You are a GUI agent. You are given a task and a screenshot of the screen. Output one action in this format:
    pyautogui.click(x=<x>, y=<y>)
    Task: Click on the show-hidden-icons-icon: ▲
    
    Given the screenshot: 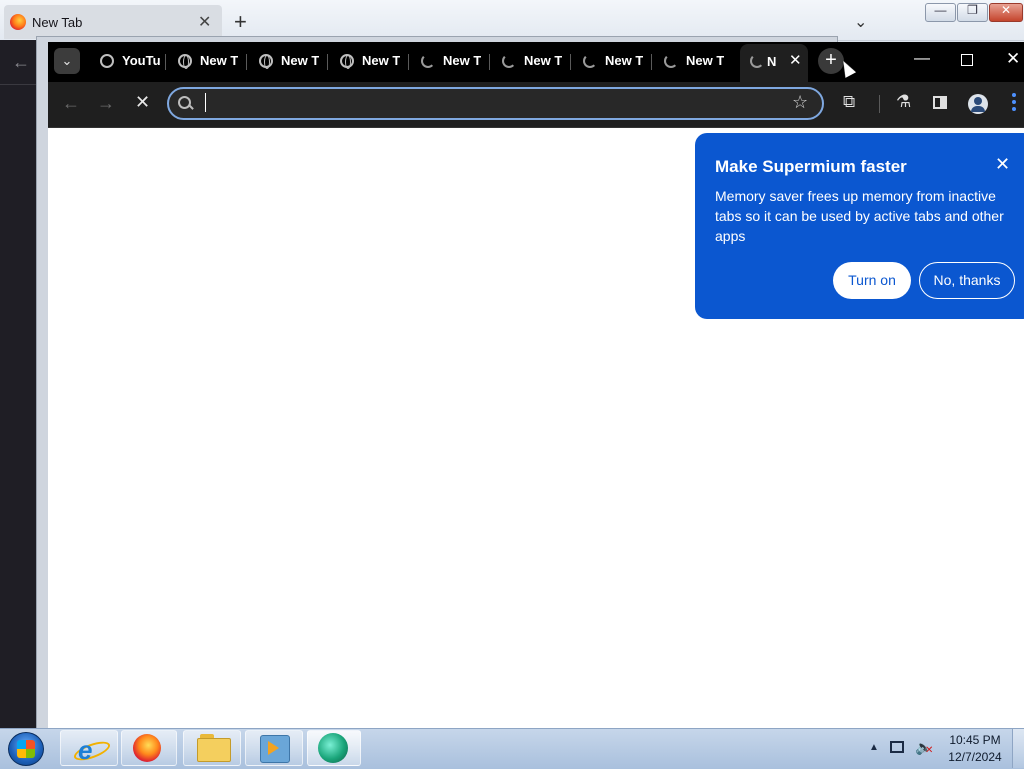 What is the action you would take?
    pyautogui.click(x=874, y=747)
    